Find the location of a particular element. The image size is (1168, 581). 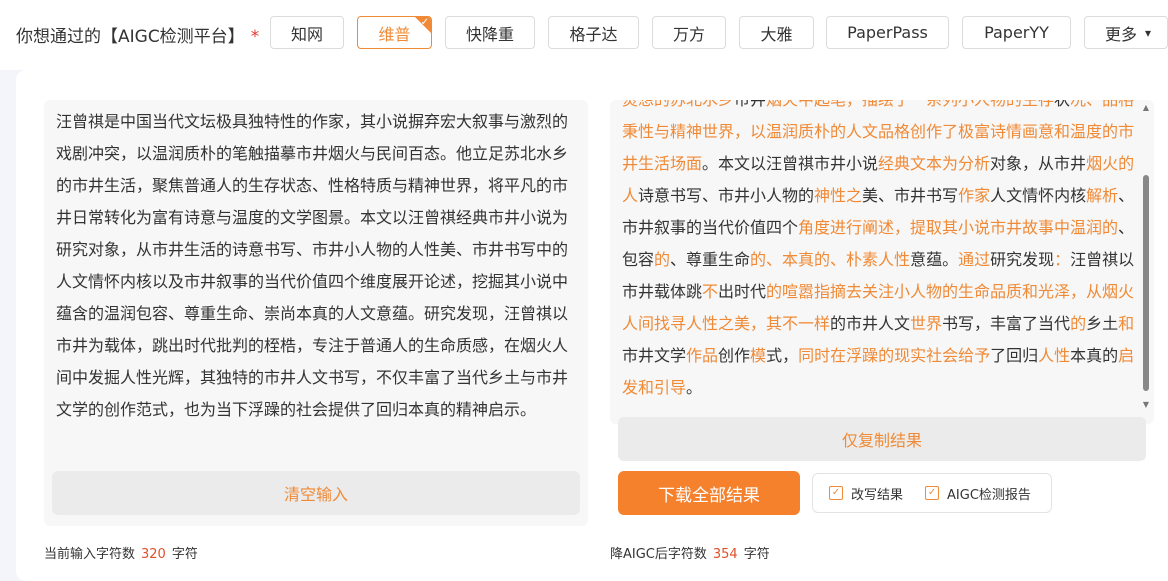

platform-question-label: 你想通过的【AIGC检测平台】 * is located at coordinates (137, 34).